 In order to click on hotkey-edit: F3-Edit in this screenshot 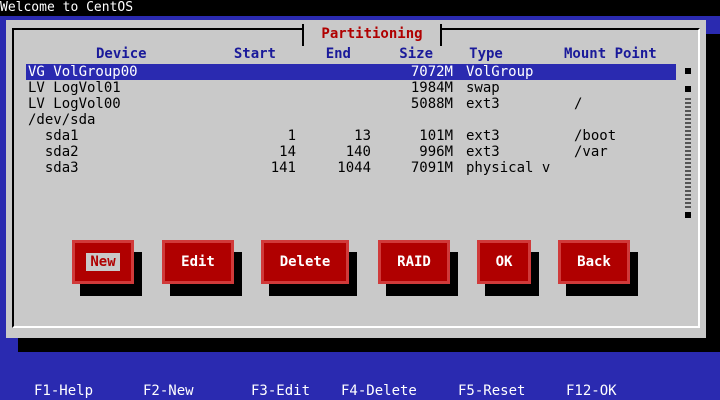, I will do `click(281, 391)`.